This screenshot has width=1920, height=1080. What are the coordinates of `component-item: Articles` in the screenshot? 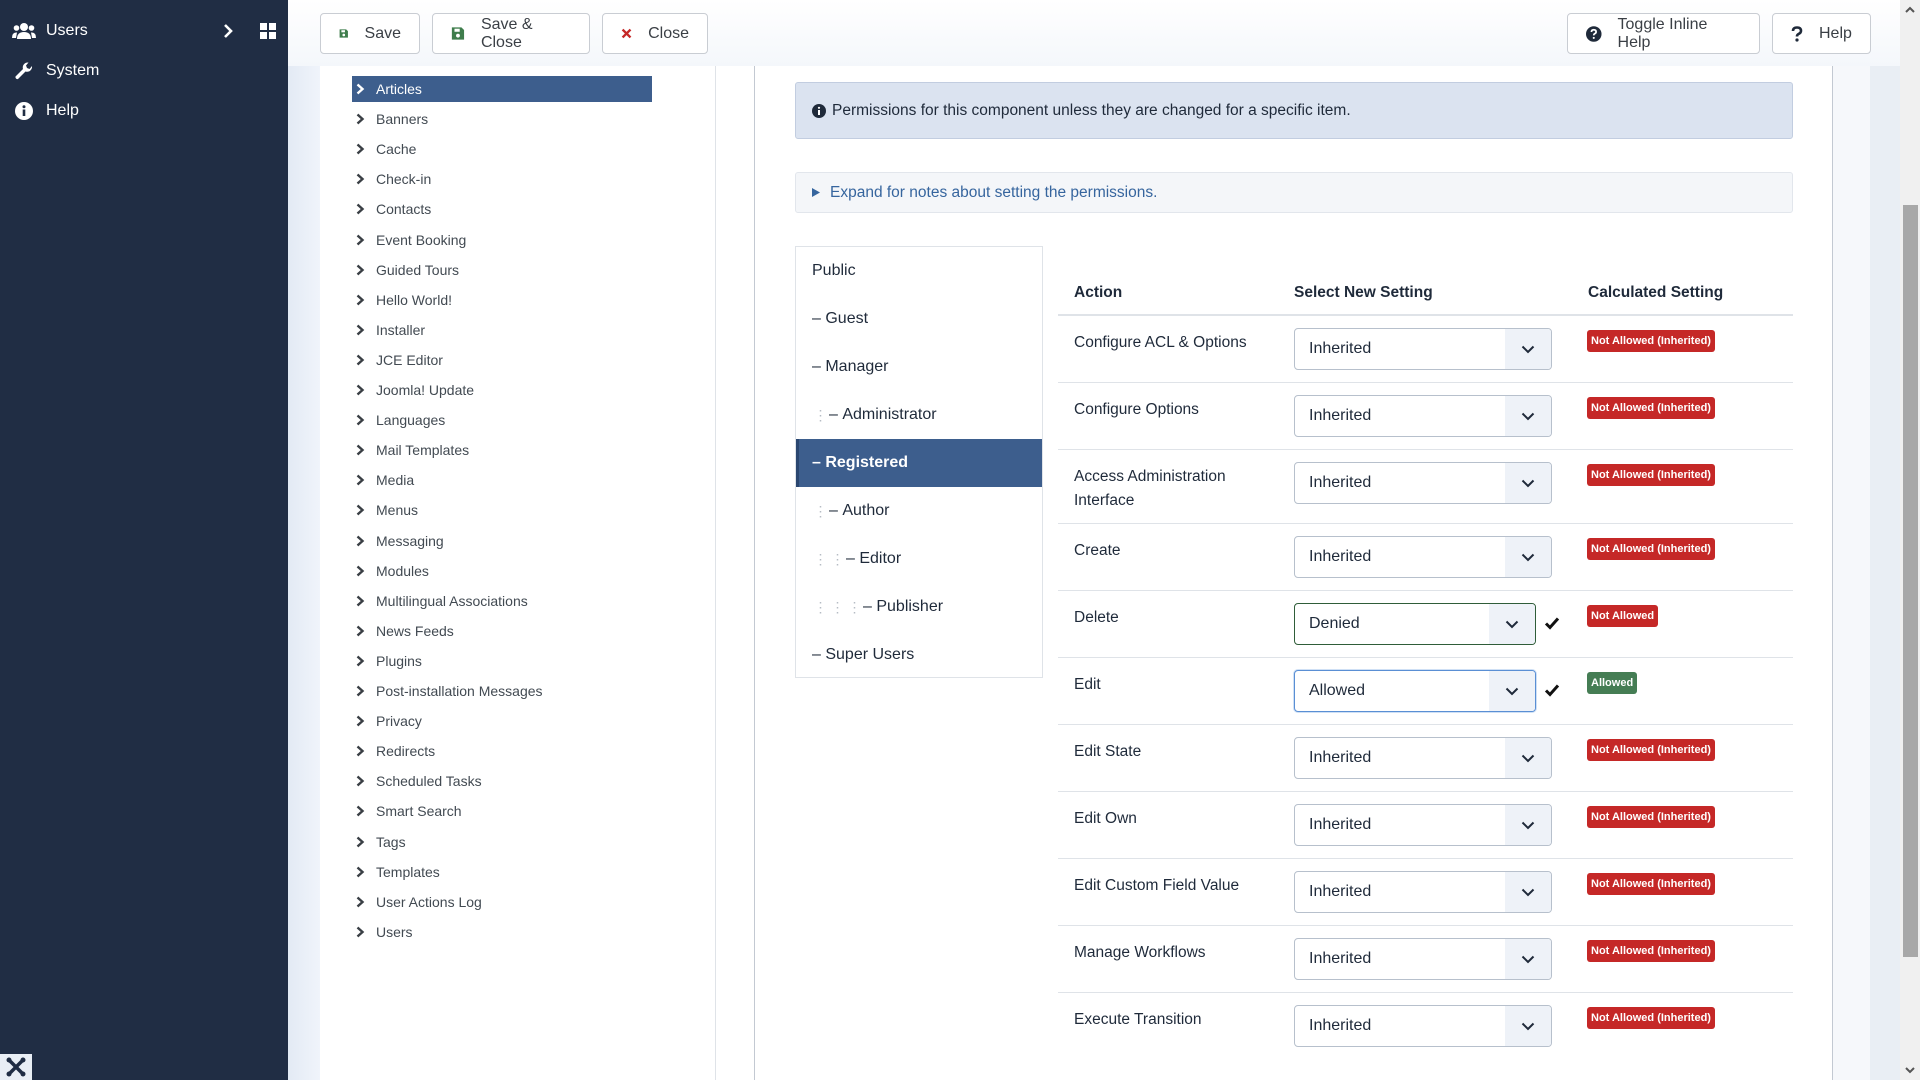 It's located at (502, 89).